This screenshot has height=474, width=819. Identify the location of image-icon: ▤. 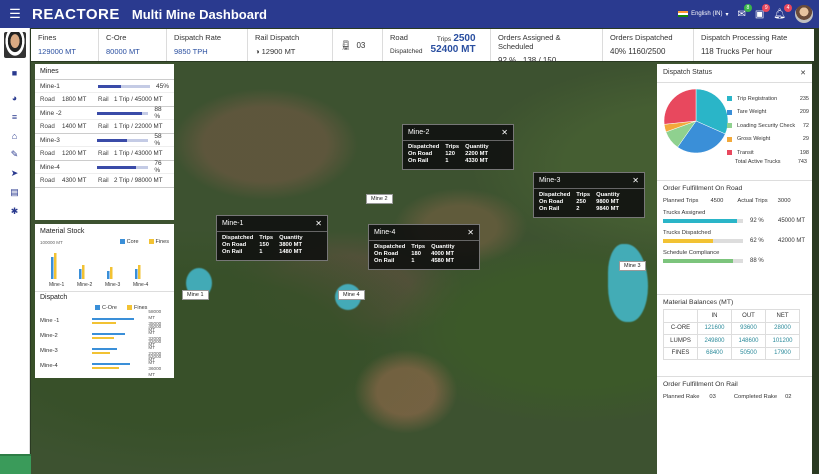
(15, 192).